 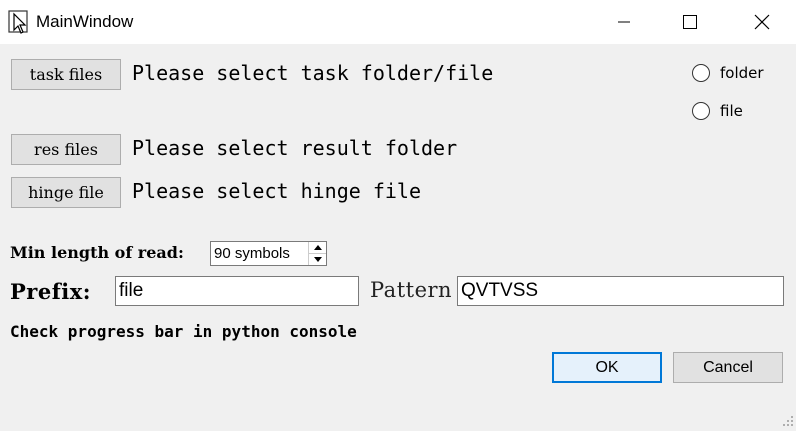 I want to click on ok-button: OK, so click(x=607, y=367).